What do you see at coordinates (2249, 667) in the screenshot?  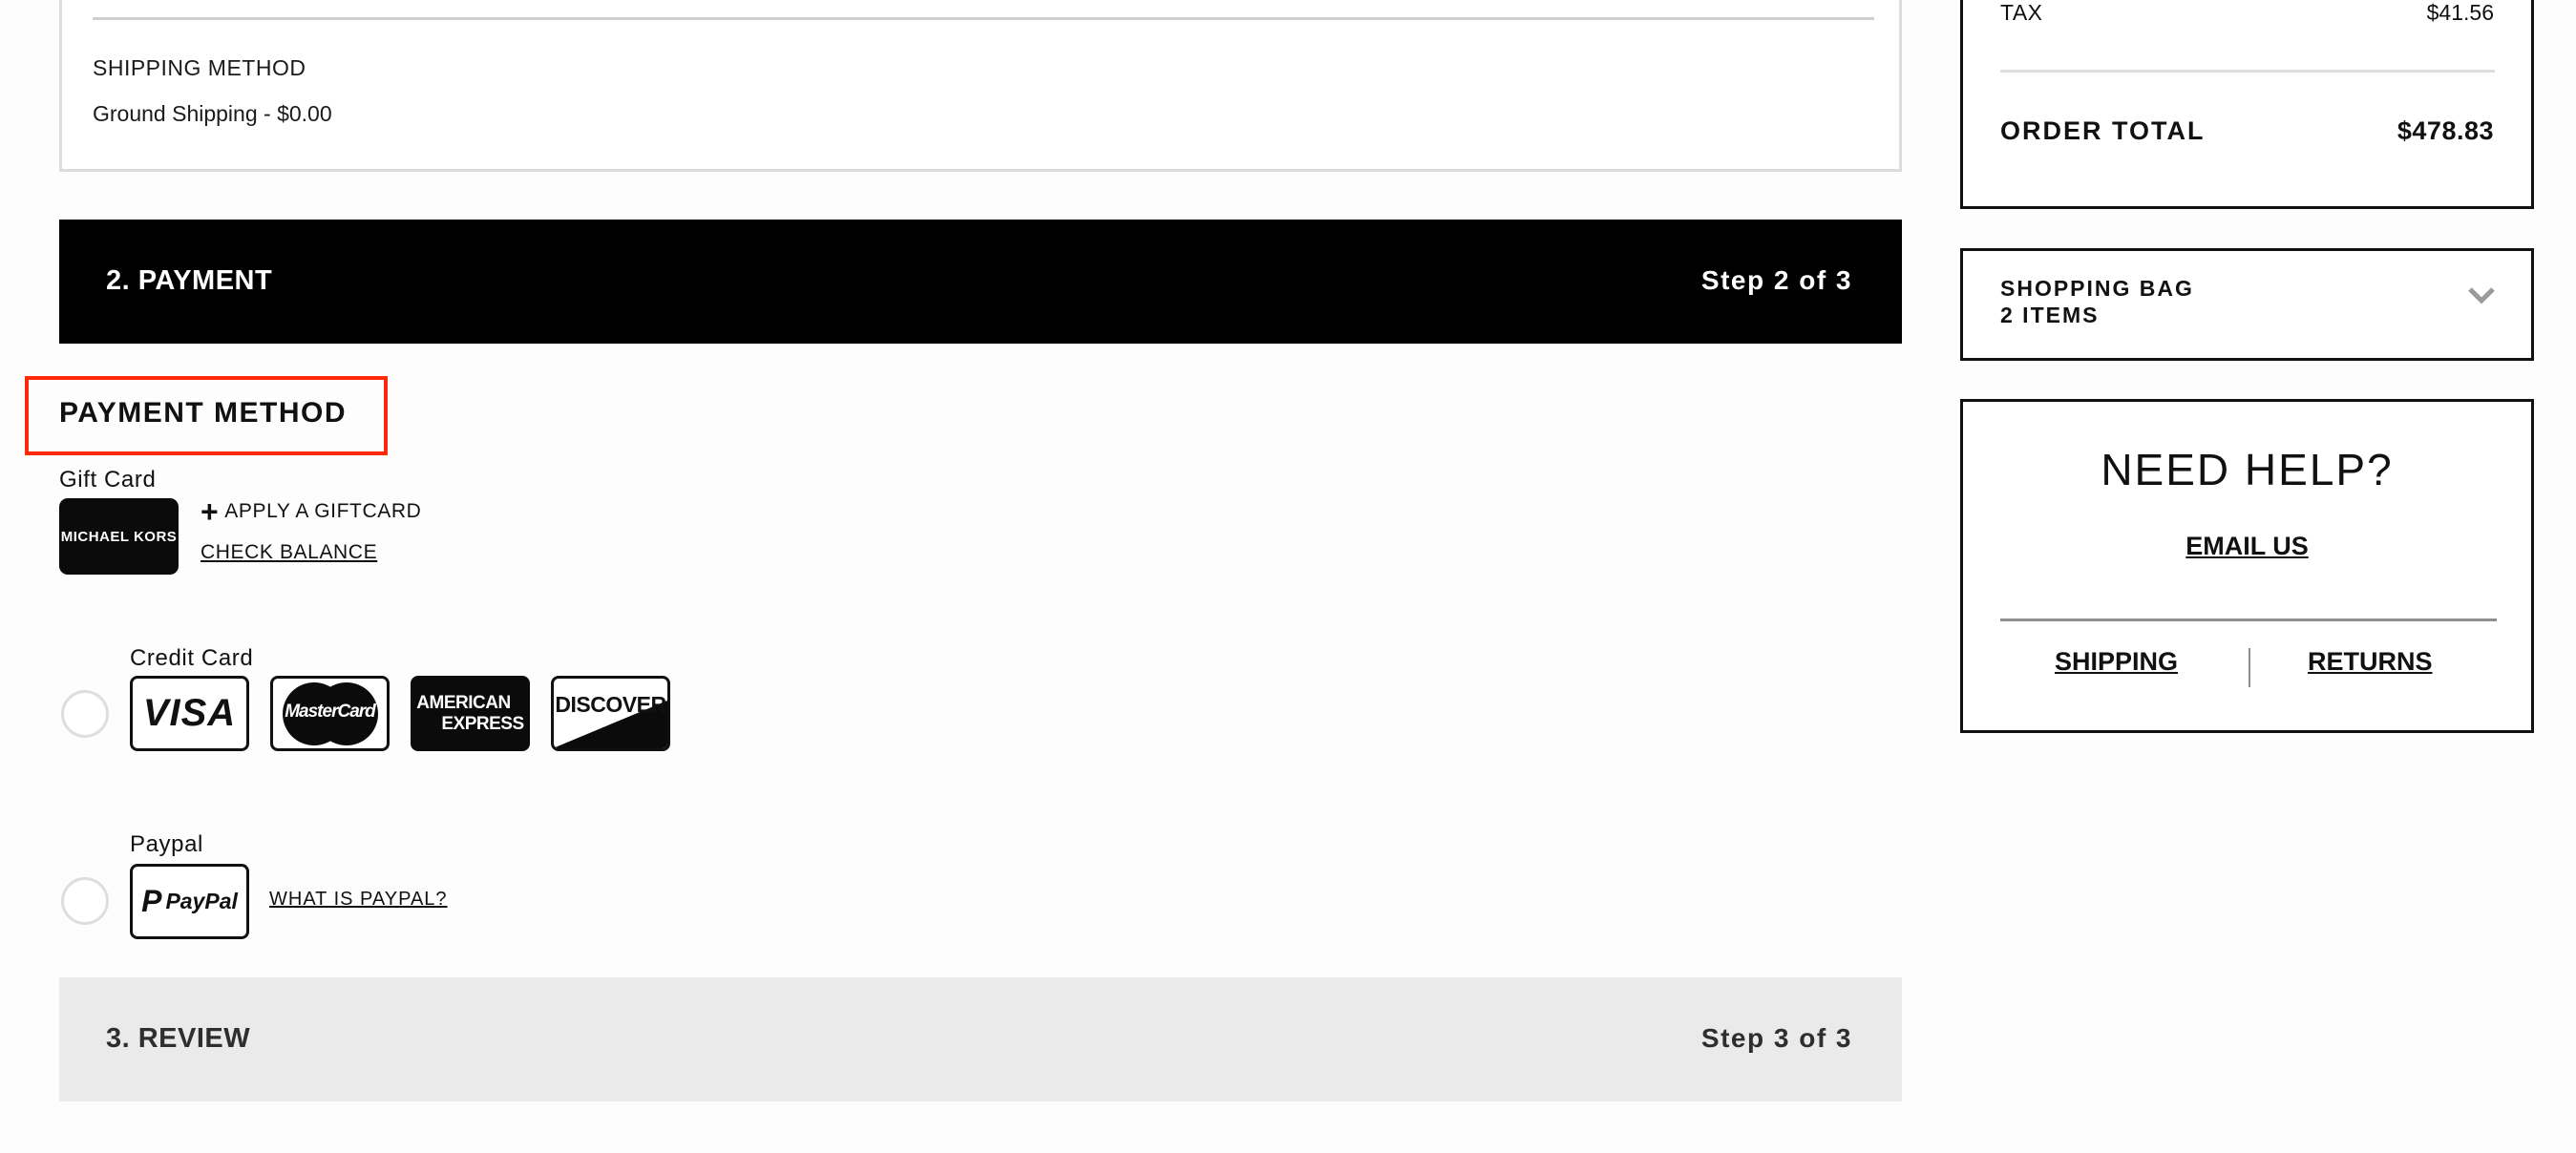 I see `vertical-divider` at bounding box center [2249, 667].